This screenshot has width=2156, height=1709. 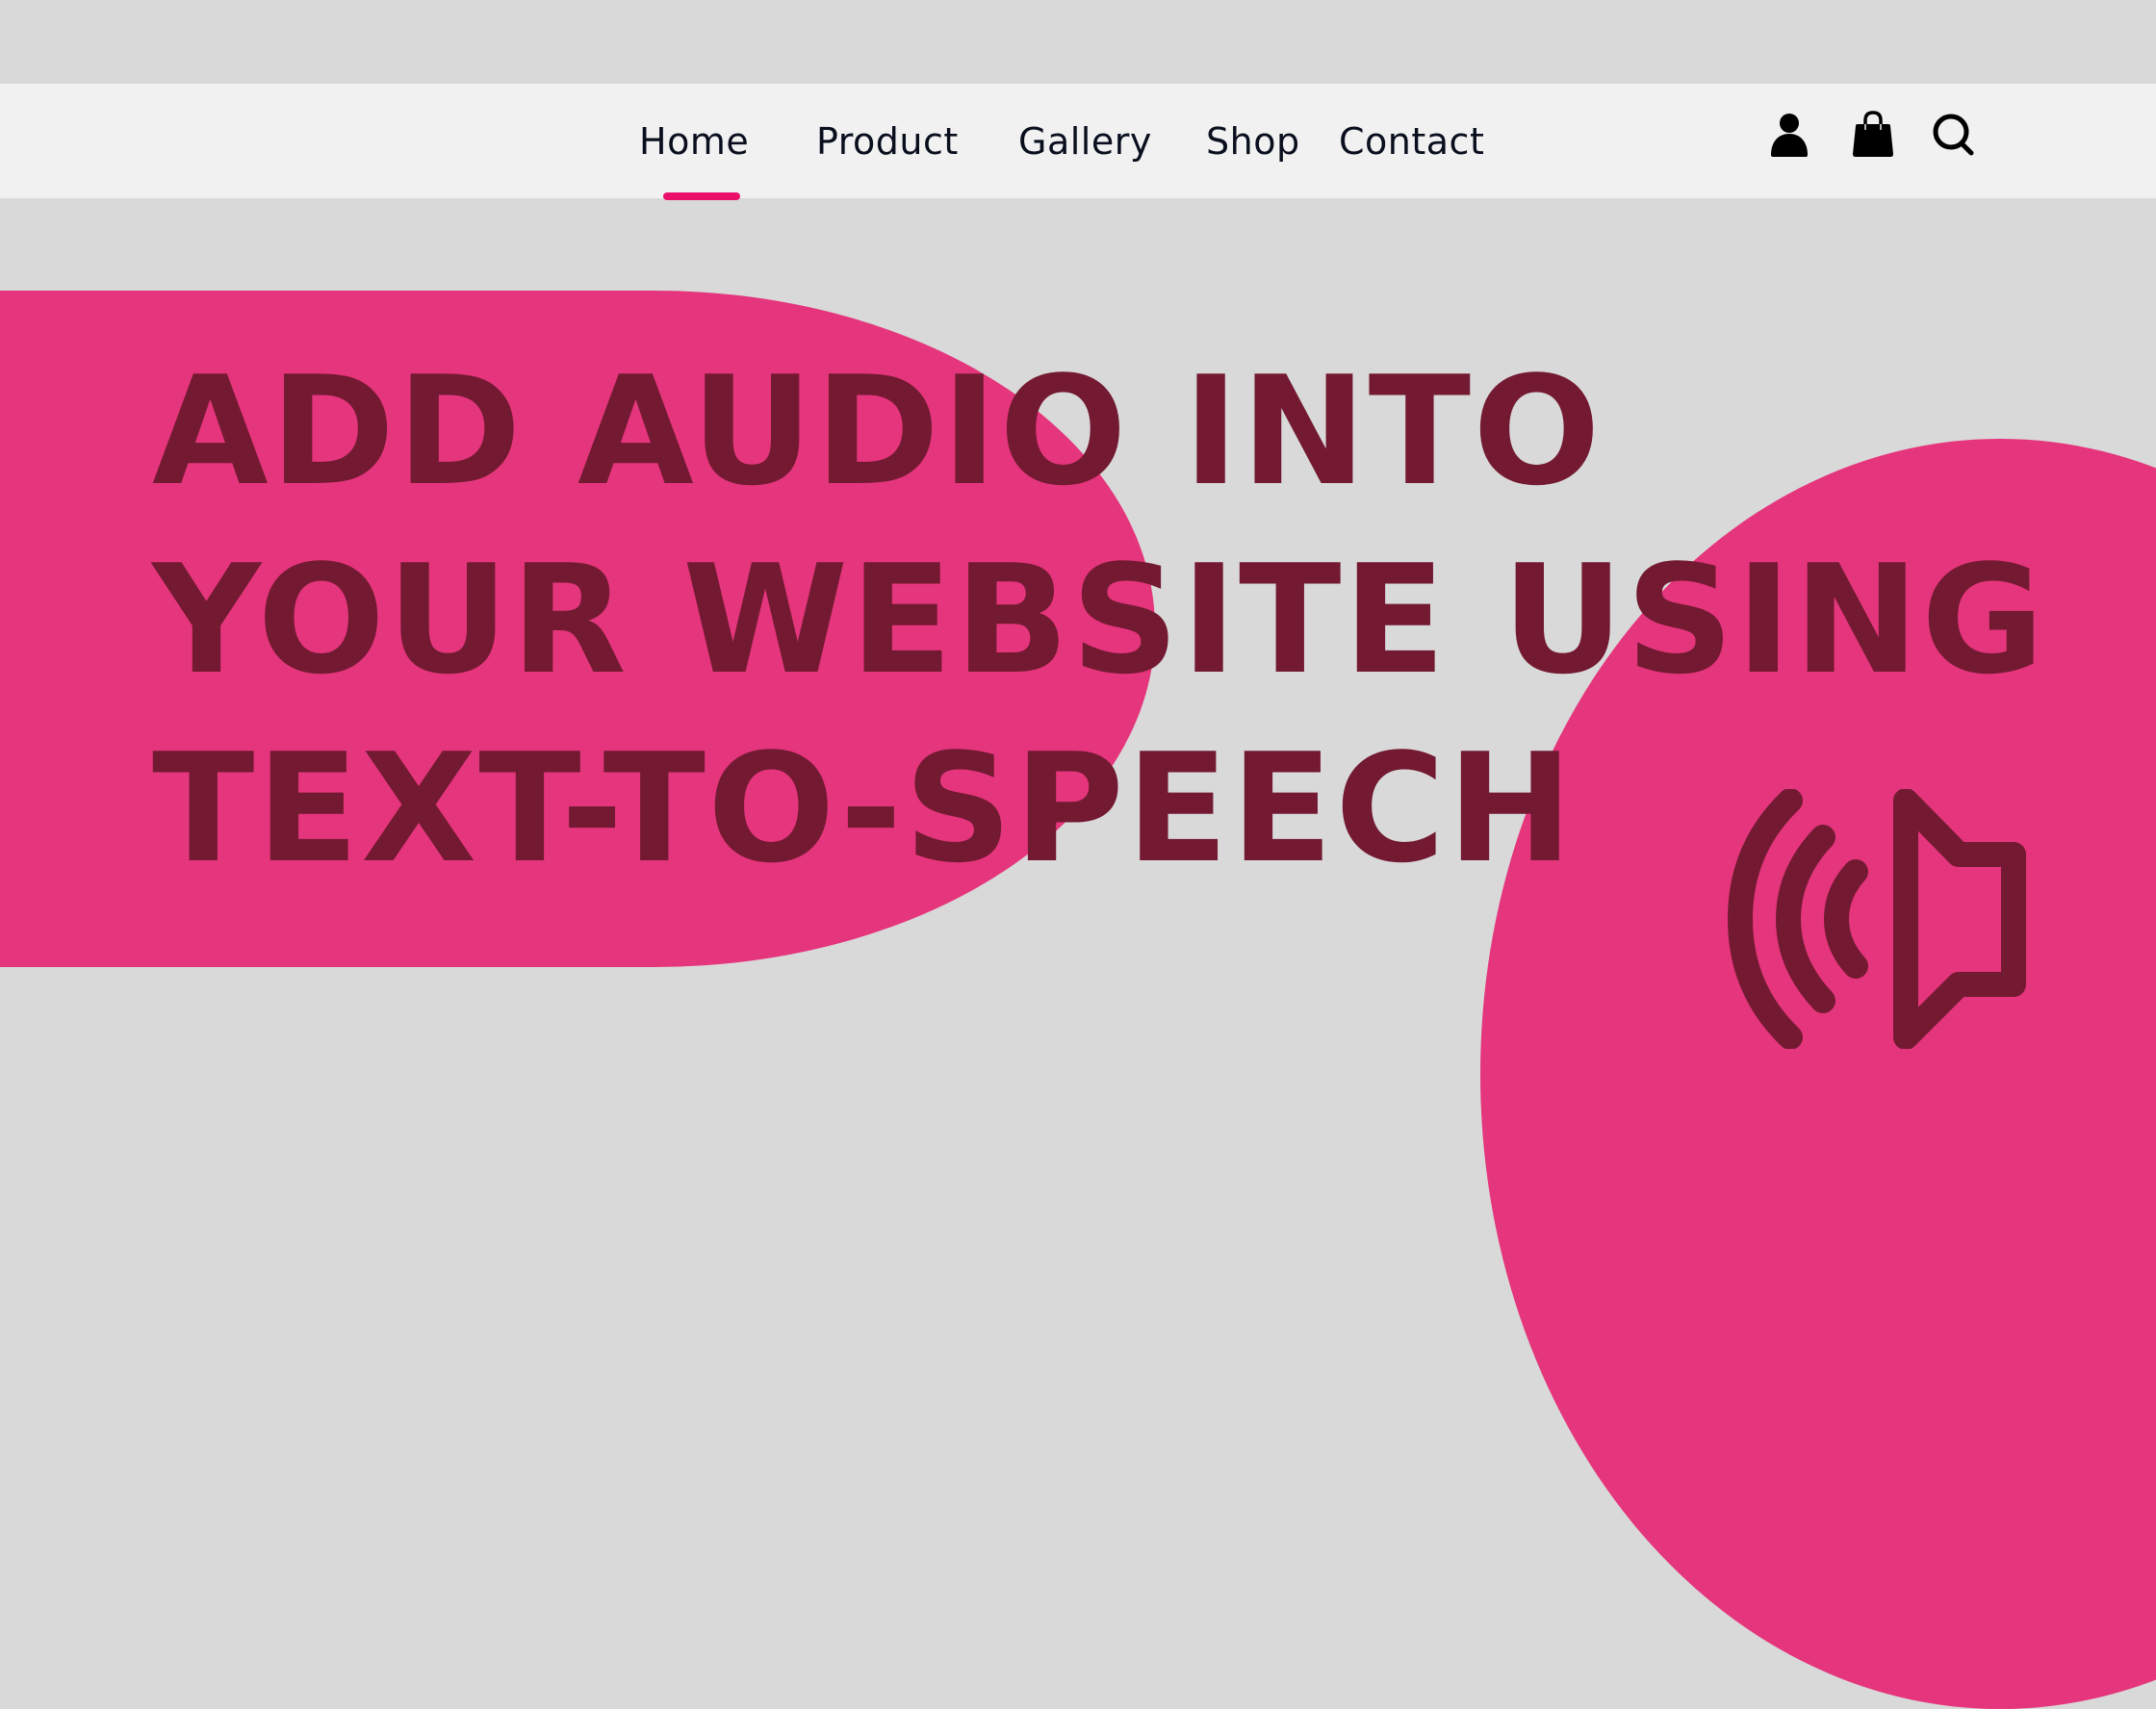 What do you see at coordinates (1877, 919) in the screenshot?
I see `speaker-volume-icon` at bounding box center [1877, 919].